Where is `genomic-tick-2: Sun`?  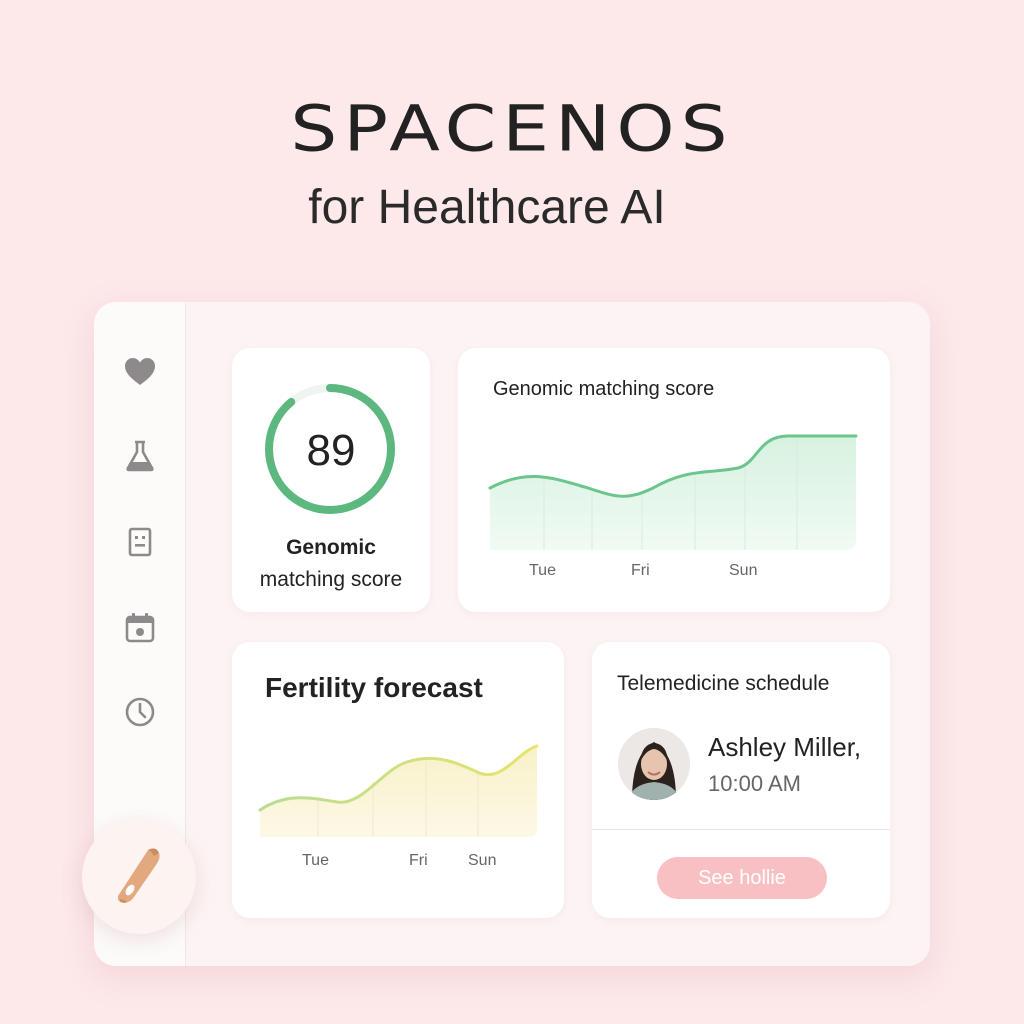
genomic-tick-2: Sun is located at coordinates (743, 570).